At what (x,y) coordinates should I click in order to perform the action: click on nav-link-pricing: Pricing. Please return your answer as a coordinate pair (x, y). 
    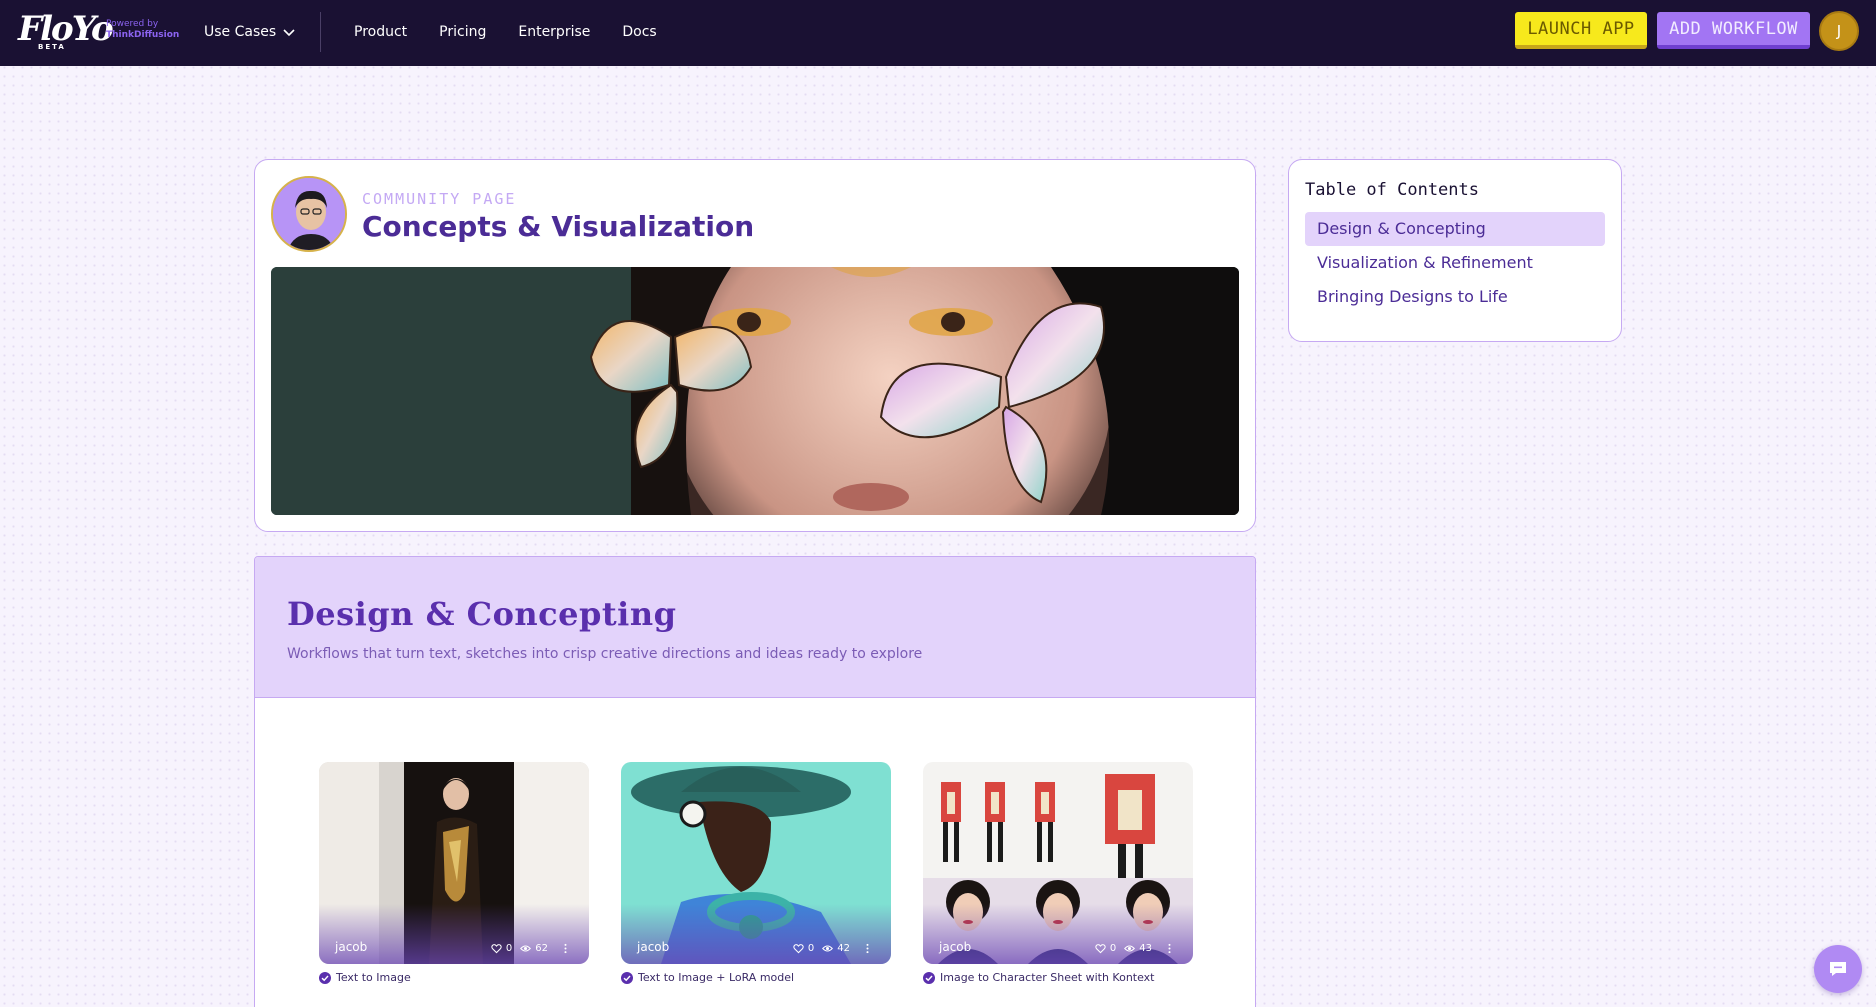
    Looking at the image, I should click on (462, 32).